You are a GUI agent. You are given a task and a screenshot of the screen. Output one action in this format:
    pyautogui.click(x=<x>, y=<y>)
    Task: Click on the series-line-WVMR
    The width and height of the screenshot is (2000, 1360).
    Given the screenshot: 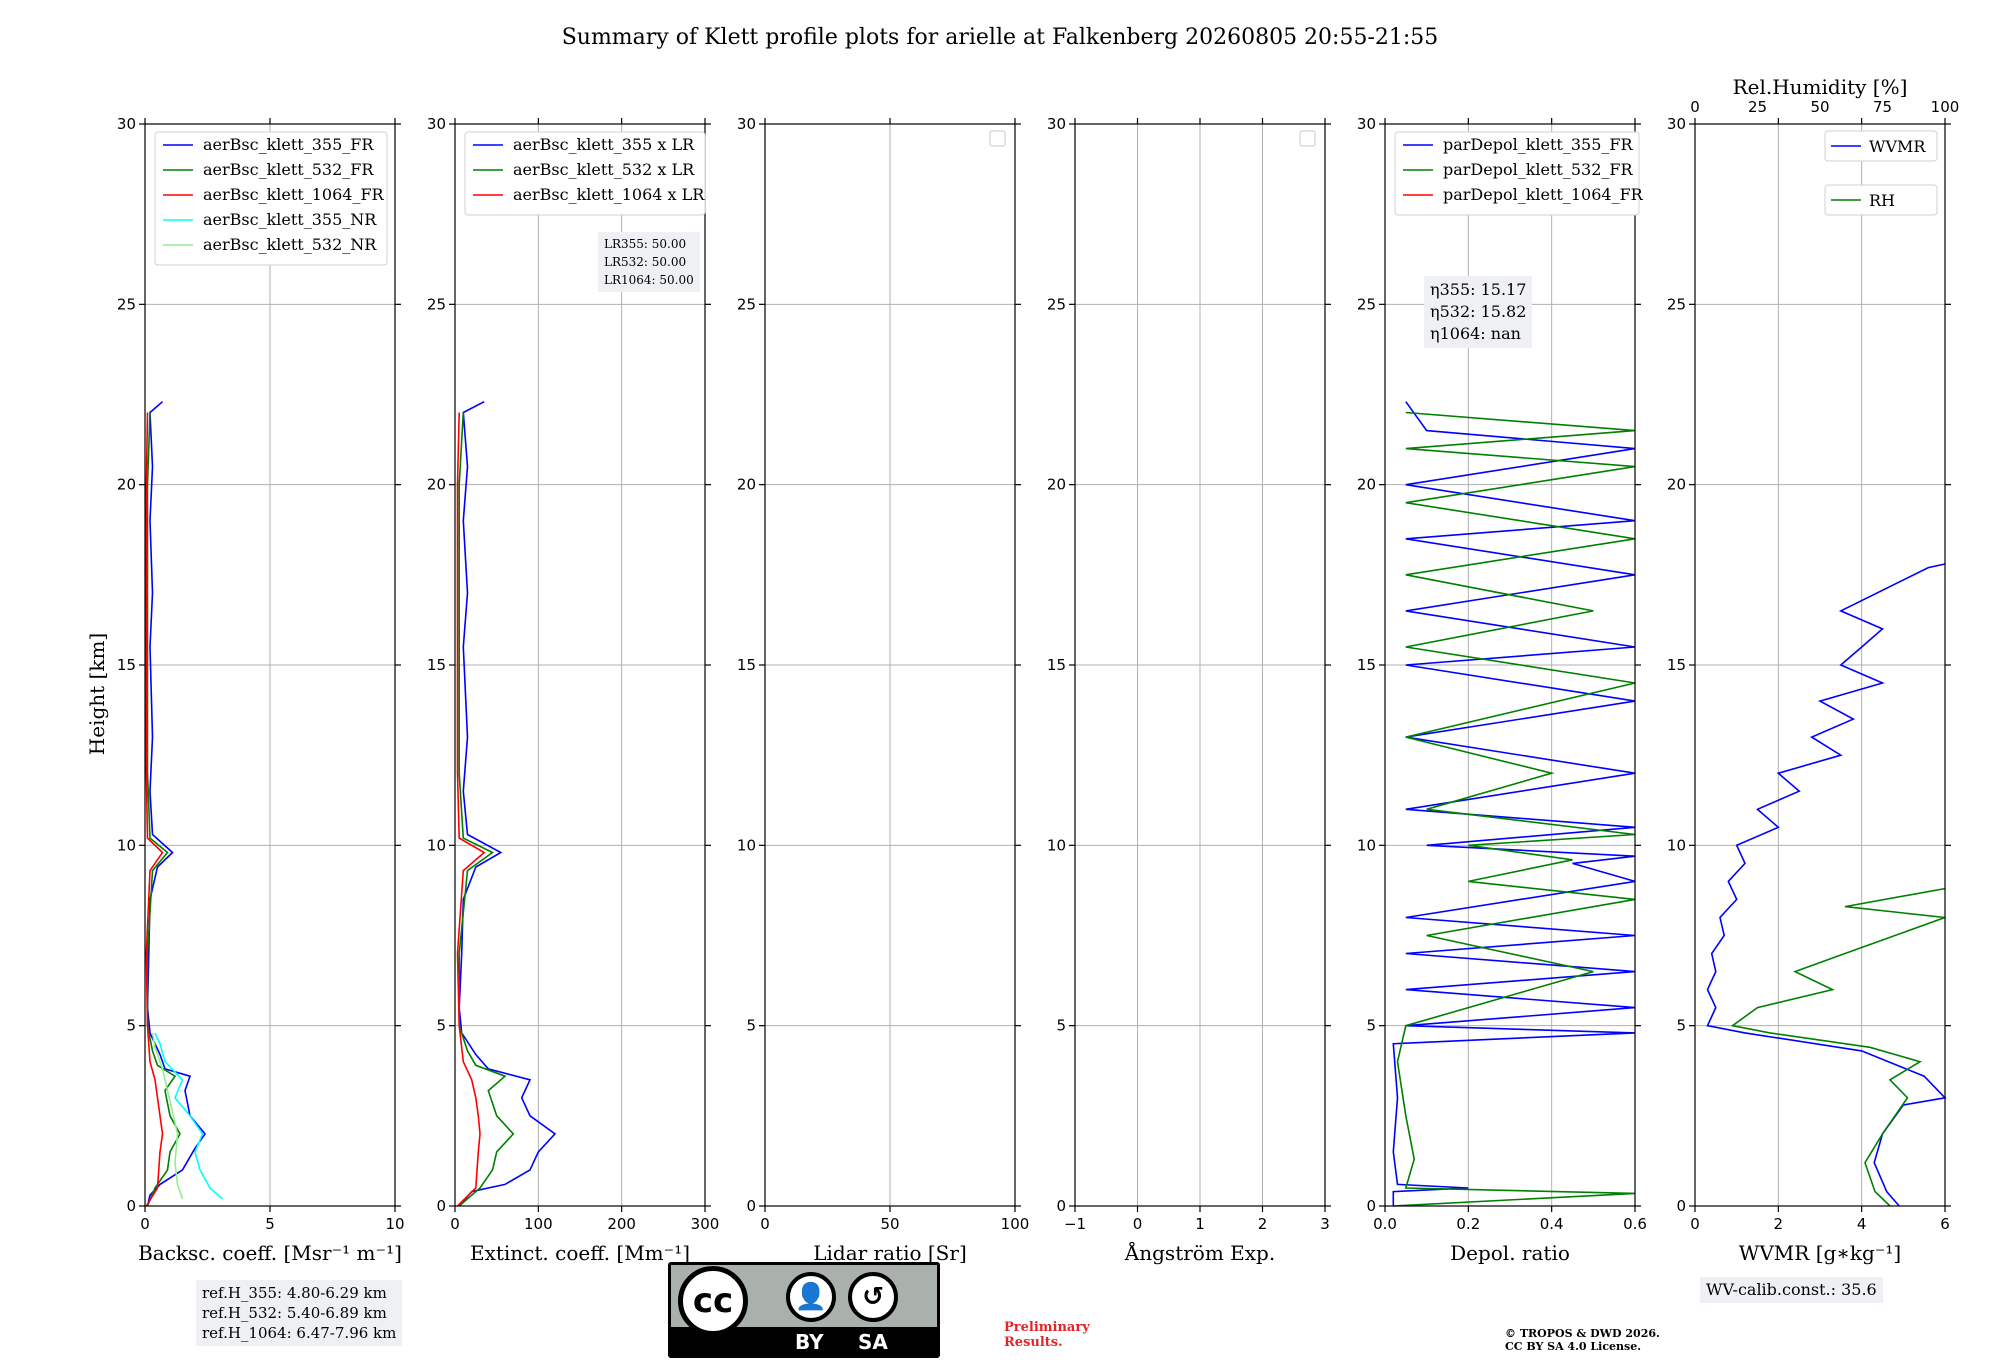 What is the action you would take?
    pyautogui.click(x=1826, y=885)
    